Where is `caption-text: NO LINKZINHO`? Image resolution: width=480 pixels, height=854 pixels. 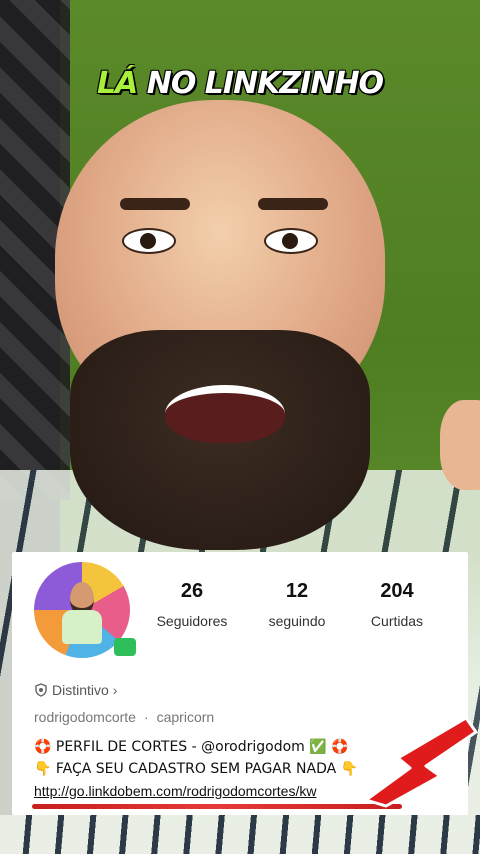
caption-text: NO LINKZINHO is located at coordinates (265, 83).